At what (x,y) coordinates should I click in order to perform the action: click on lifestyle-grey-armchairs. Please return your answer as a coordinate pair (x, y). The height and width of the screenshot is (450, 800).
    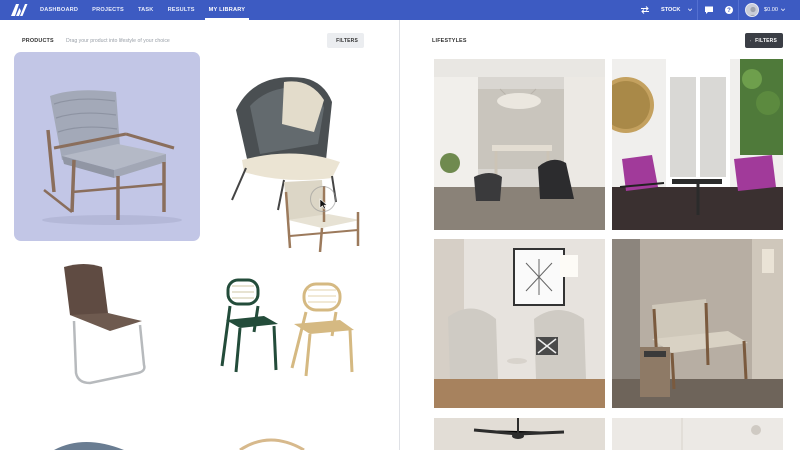
    Looking at the image, I should click on (519, 323).